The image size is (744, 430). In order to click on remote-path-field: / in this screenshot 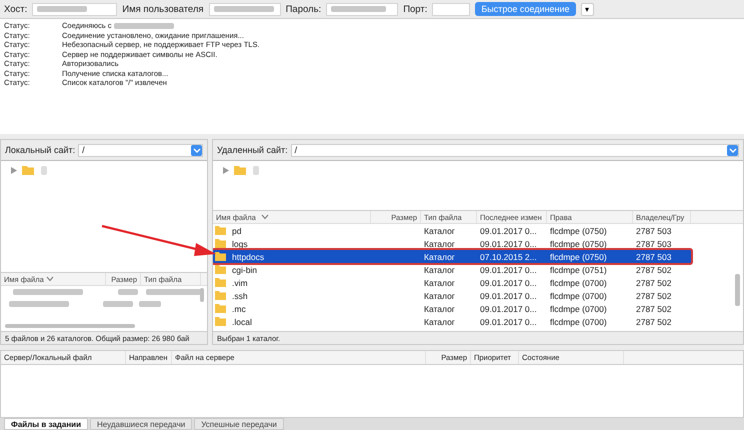, I will do `click(514, 150)`.